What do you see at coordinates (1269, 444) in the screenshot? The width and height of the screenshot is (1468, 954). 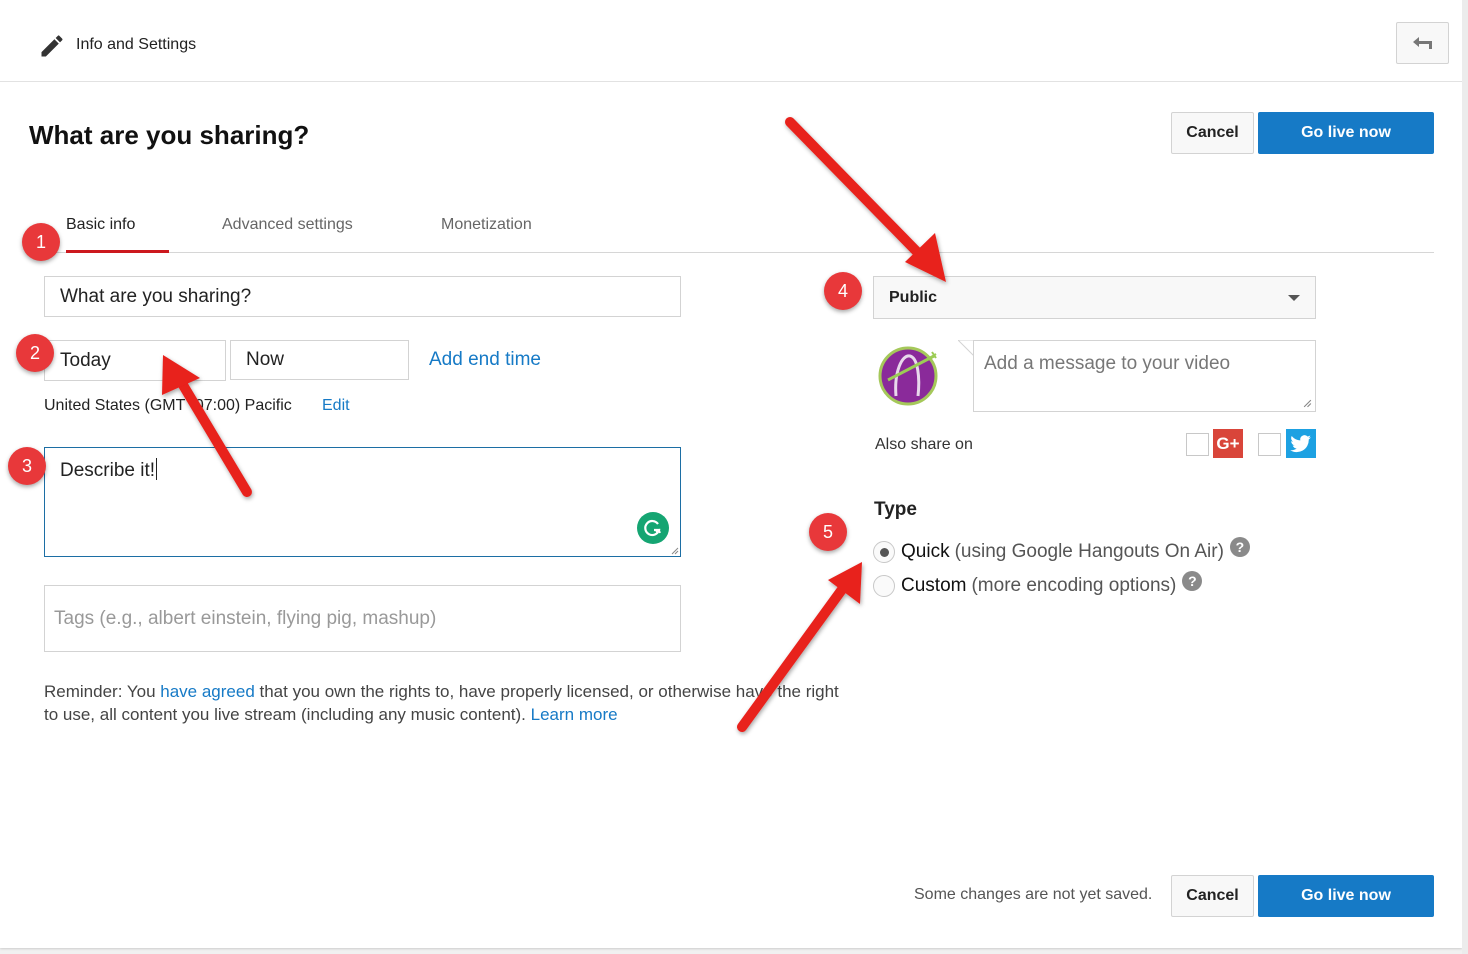 I see `share-twitter-checkbox` at bounding box center [1269, 444].